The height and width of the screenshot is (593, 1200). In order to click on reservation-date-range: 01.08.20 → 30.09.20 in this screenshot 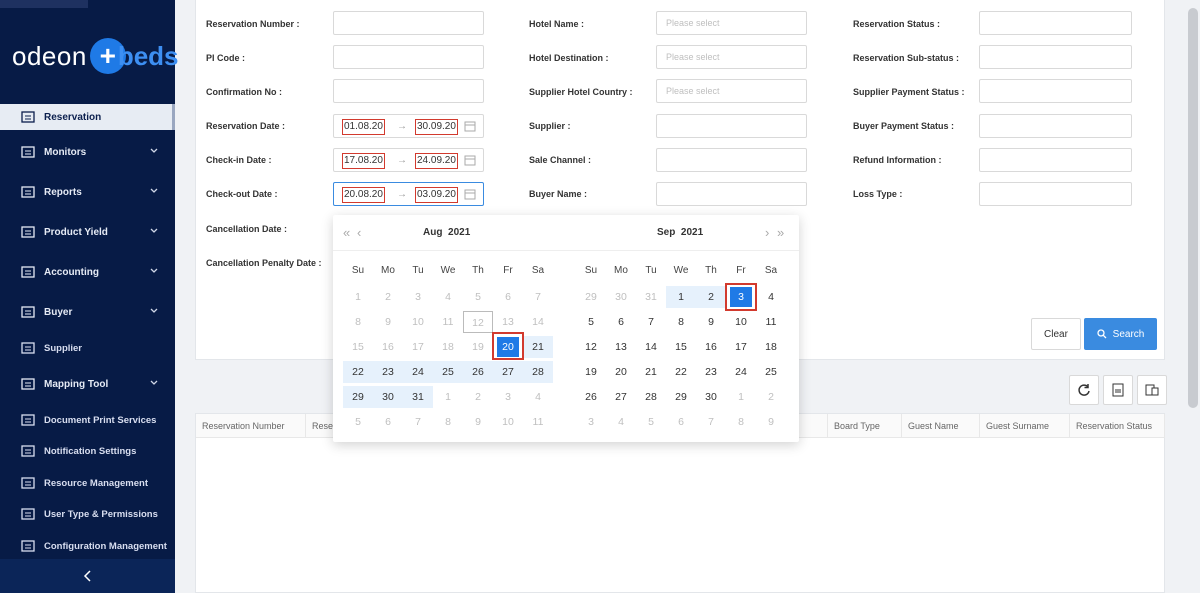, I will do `click(408, 126)`.